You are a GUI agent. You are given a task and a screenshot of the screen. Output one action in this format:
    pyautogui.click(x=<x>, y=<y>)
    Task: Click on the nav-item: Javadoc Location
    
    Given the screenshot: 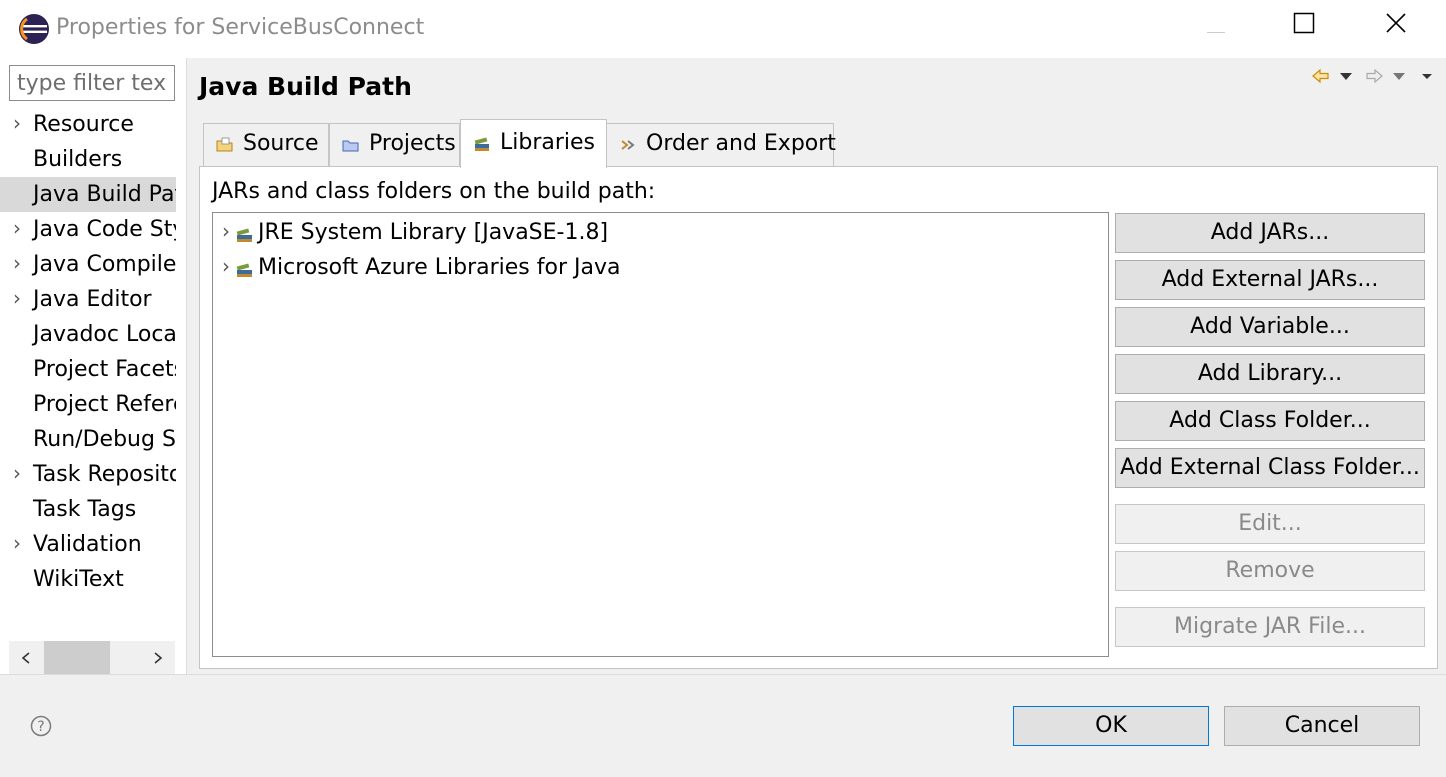 What is the action you would take?
    pyautogui.click(x=88, y=334)
    